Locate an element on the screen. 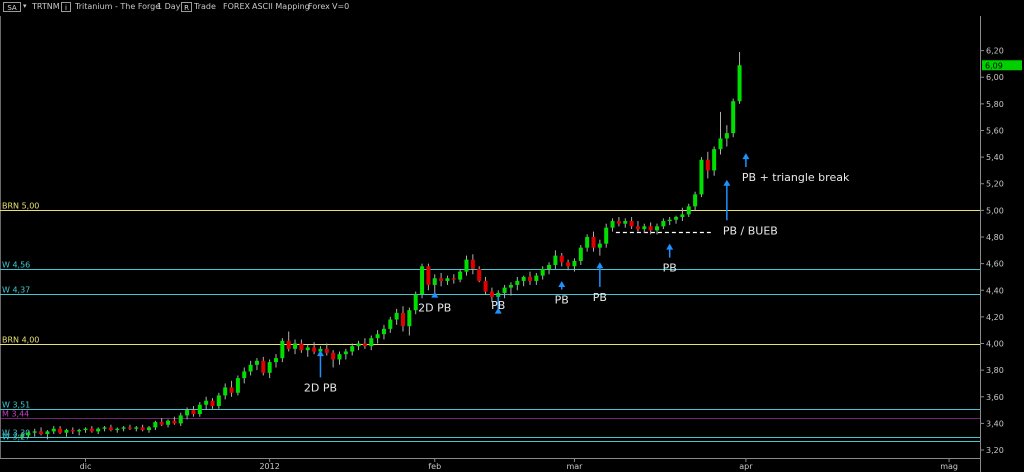 This screenshot has height=472, width=1024. annotation-2: PB is located at coordinates (498, 304).